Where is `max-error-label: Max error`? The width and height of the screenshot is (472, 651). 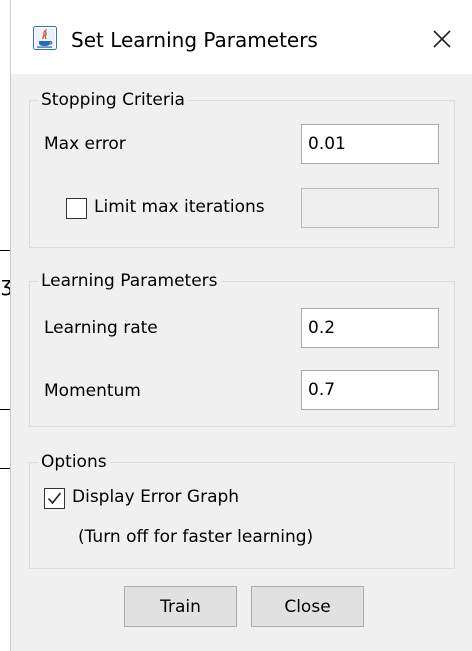 max-error-label: Max error is located at coordinates (85, 144).